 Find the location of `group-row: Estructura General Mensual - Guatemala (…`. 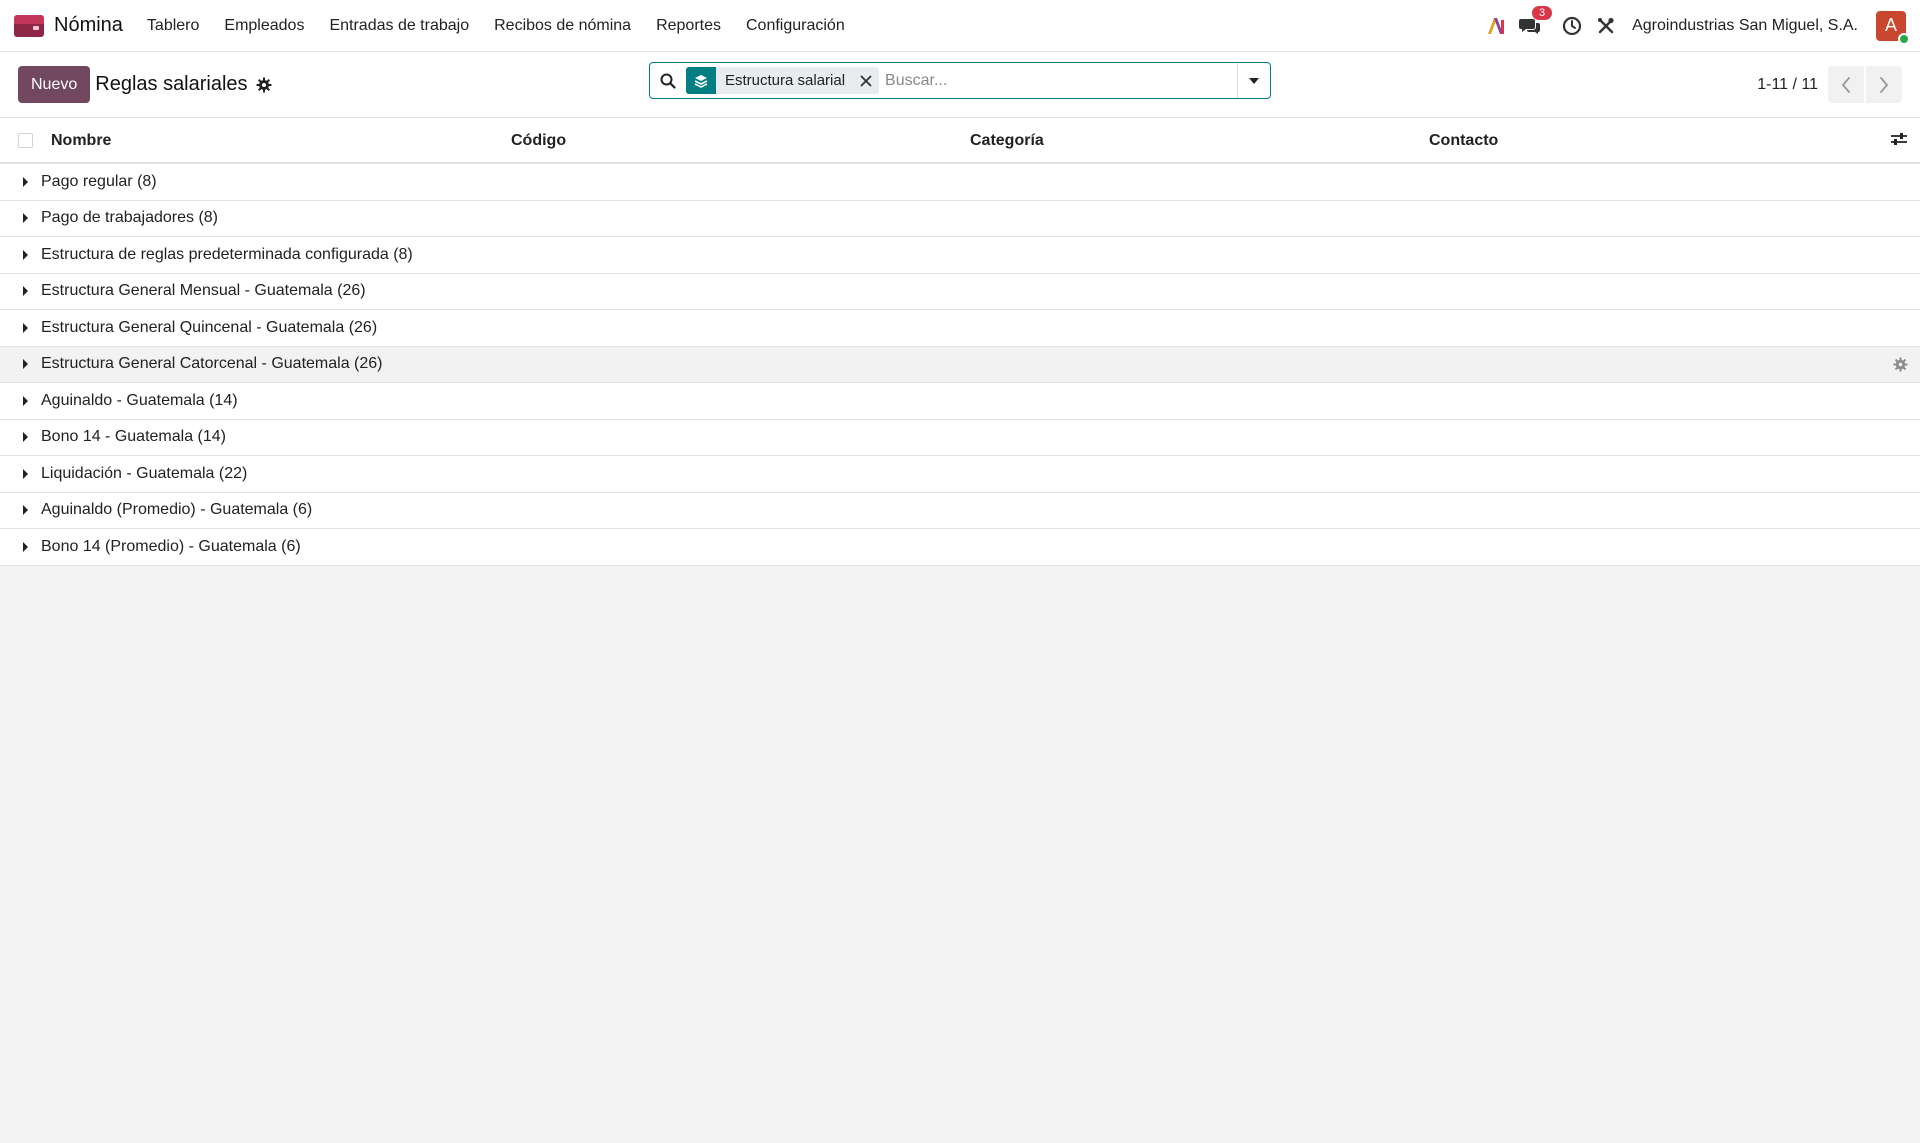

group-row: Estructura General Mensual - Guatemala (… is located at coordinates (960, 292).